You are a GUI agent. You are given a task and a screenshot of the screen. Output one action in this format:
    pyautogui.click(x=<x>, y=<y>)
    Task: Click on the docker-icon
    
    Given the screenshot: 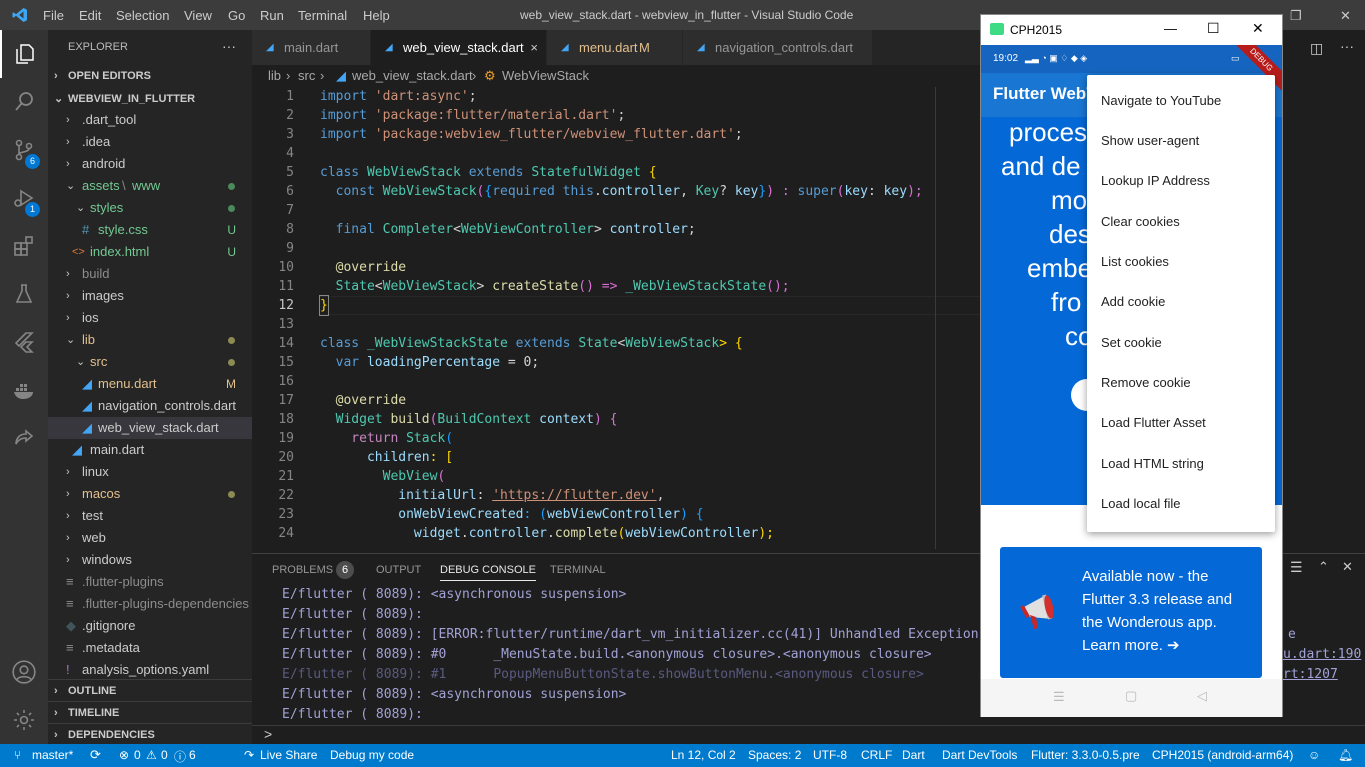 What is the action you would take?
    pyautogui.click(x=24, y=390)
    